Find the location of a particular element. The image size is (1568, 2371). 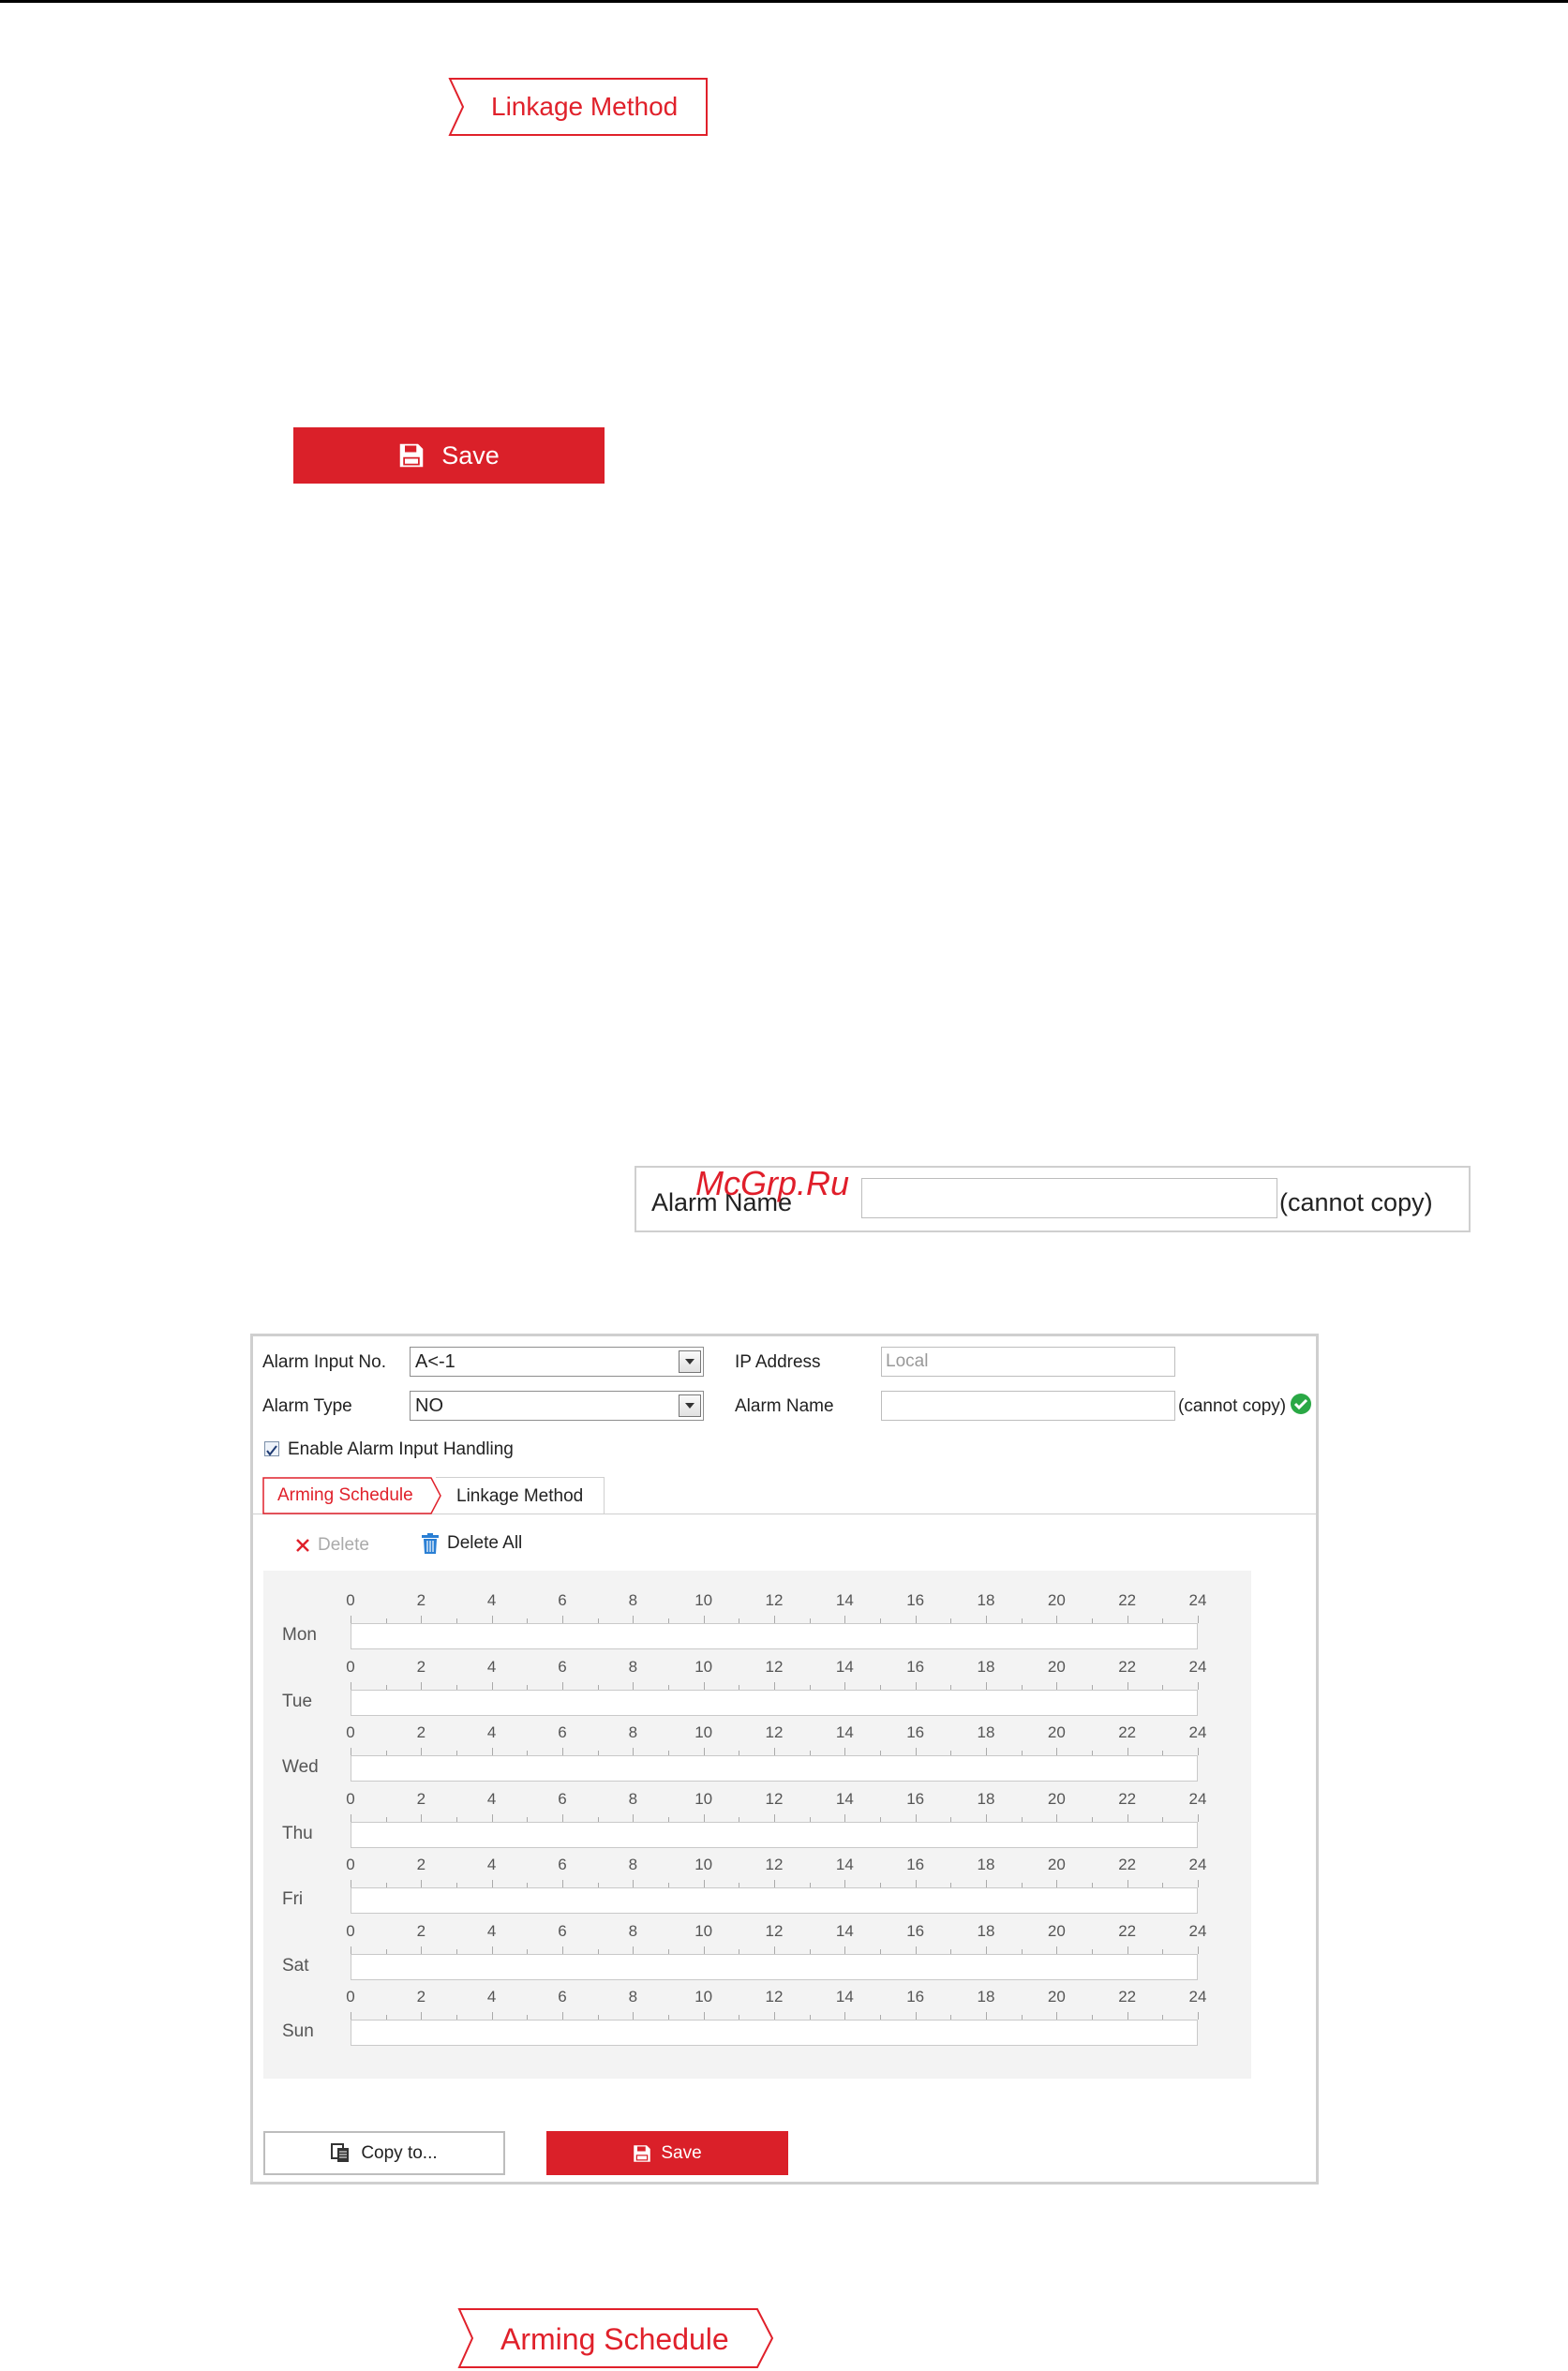

day-label: Fri is located at coordinates (293, 1899).